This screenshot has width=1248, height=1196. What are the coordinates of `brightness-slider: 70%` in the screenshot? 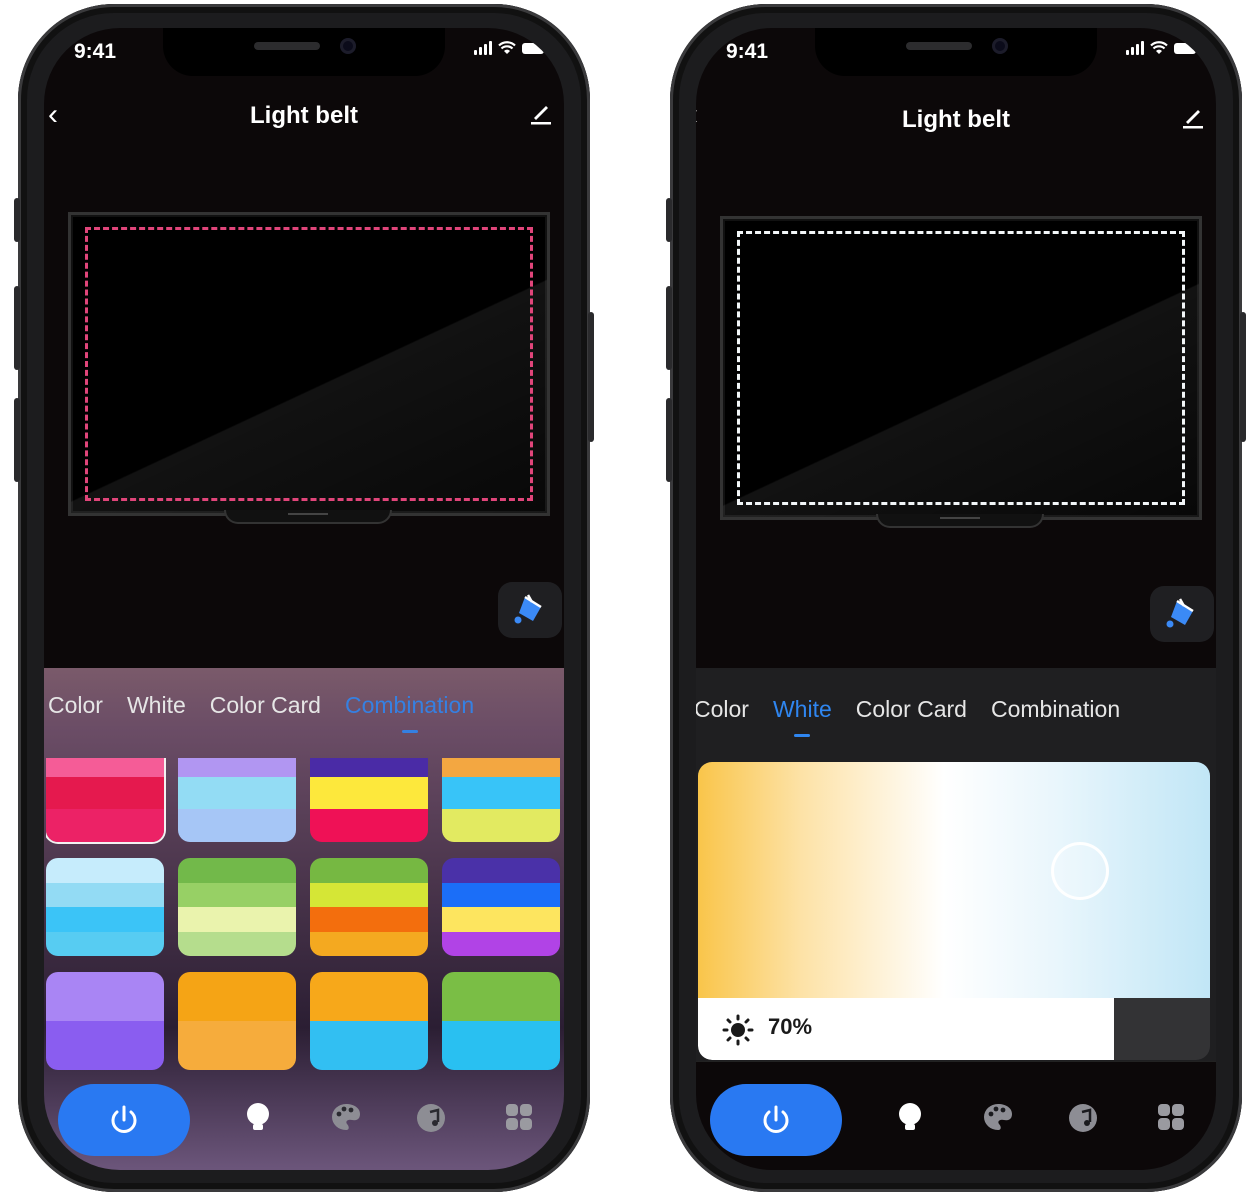 It's located at (954, 1029).